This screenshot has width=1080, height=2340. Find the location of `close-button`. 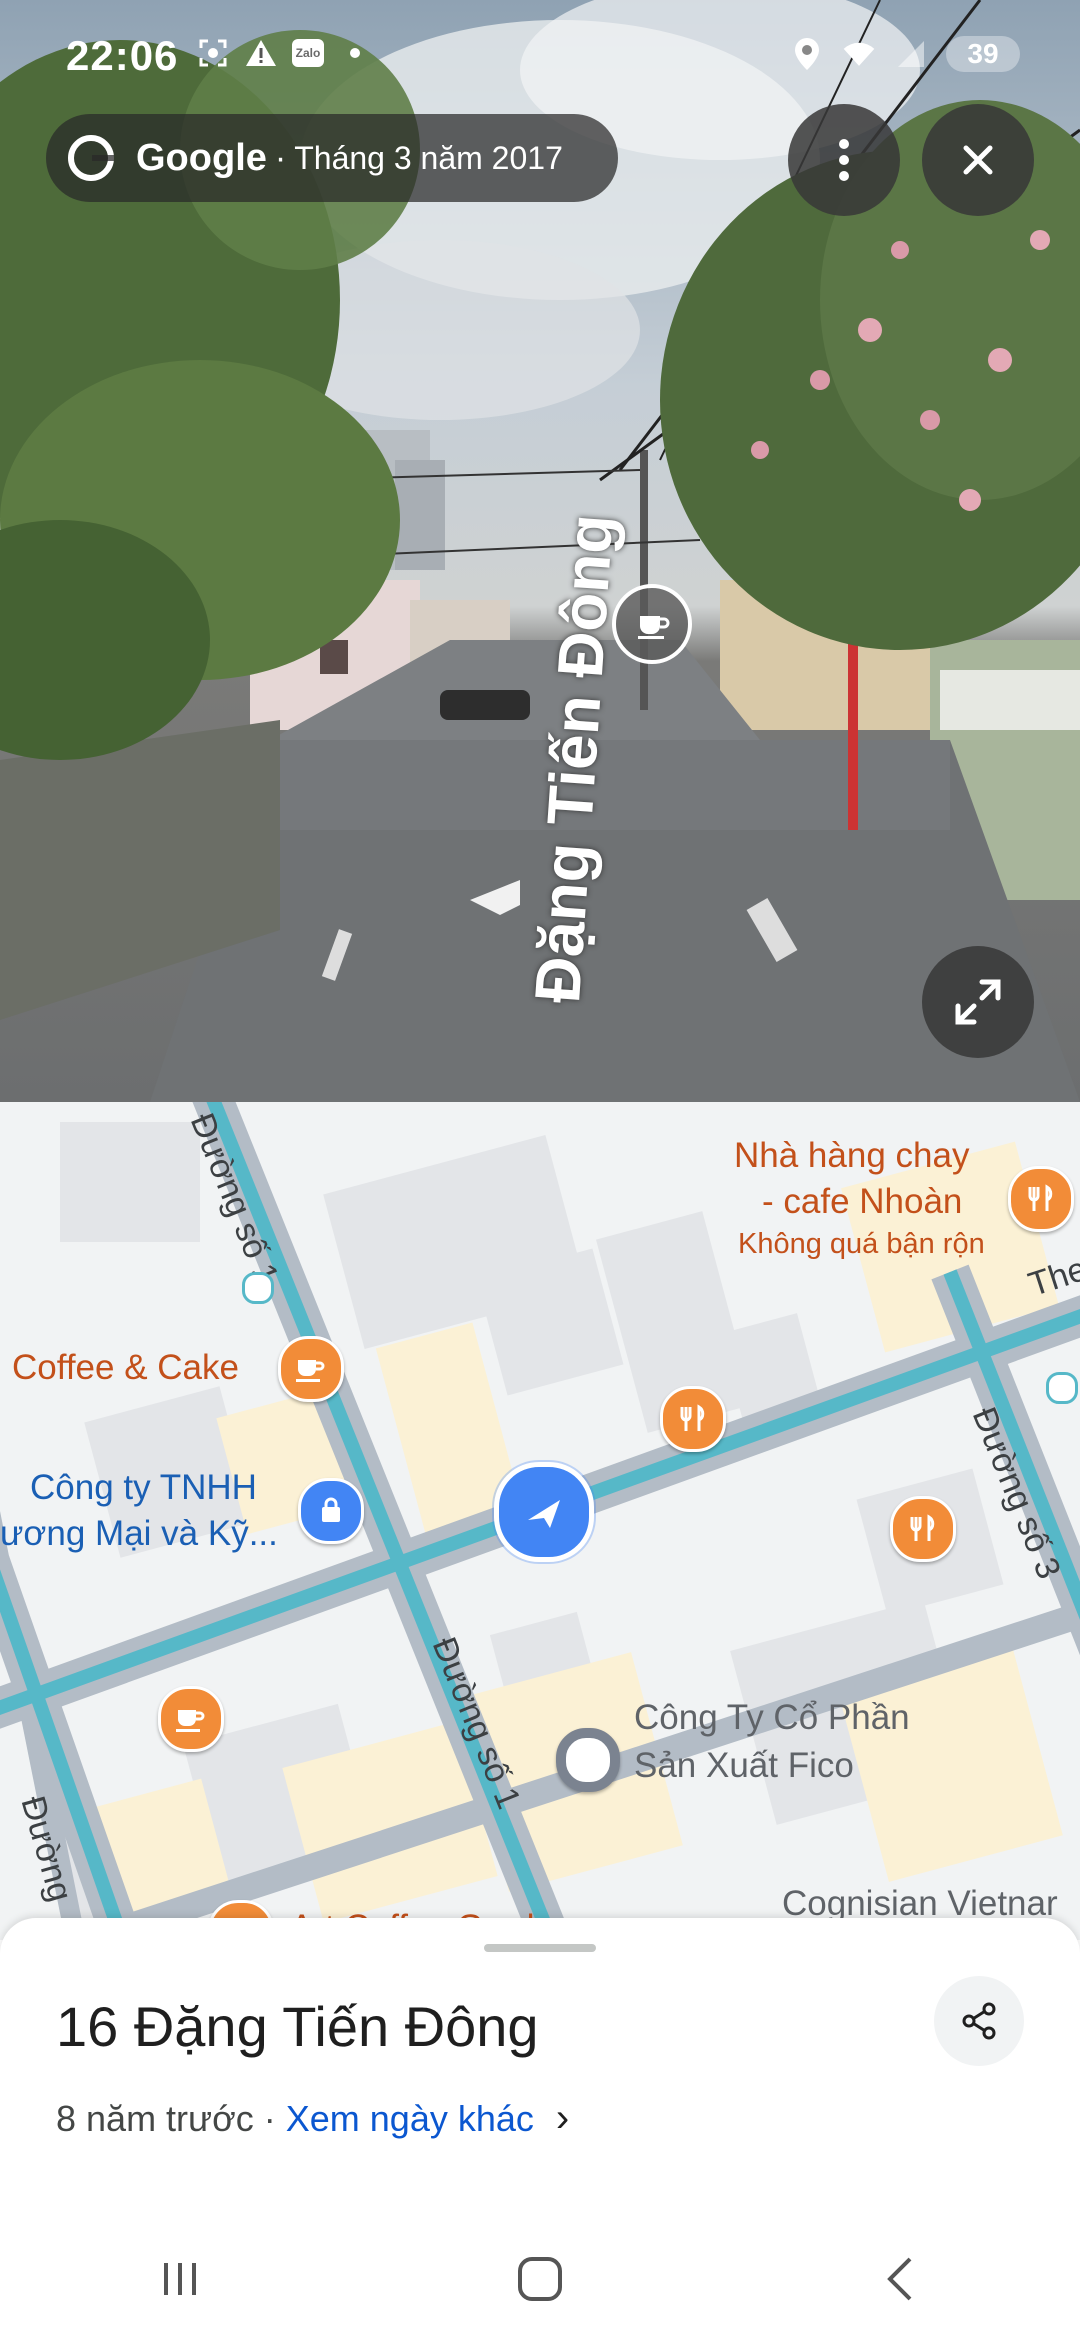

close-button is located at coordinates (978, 160).